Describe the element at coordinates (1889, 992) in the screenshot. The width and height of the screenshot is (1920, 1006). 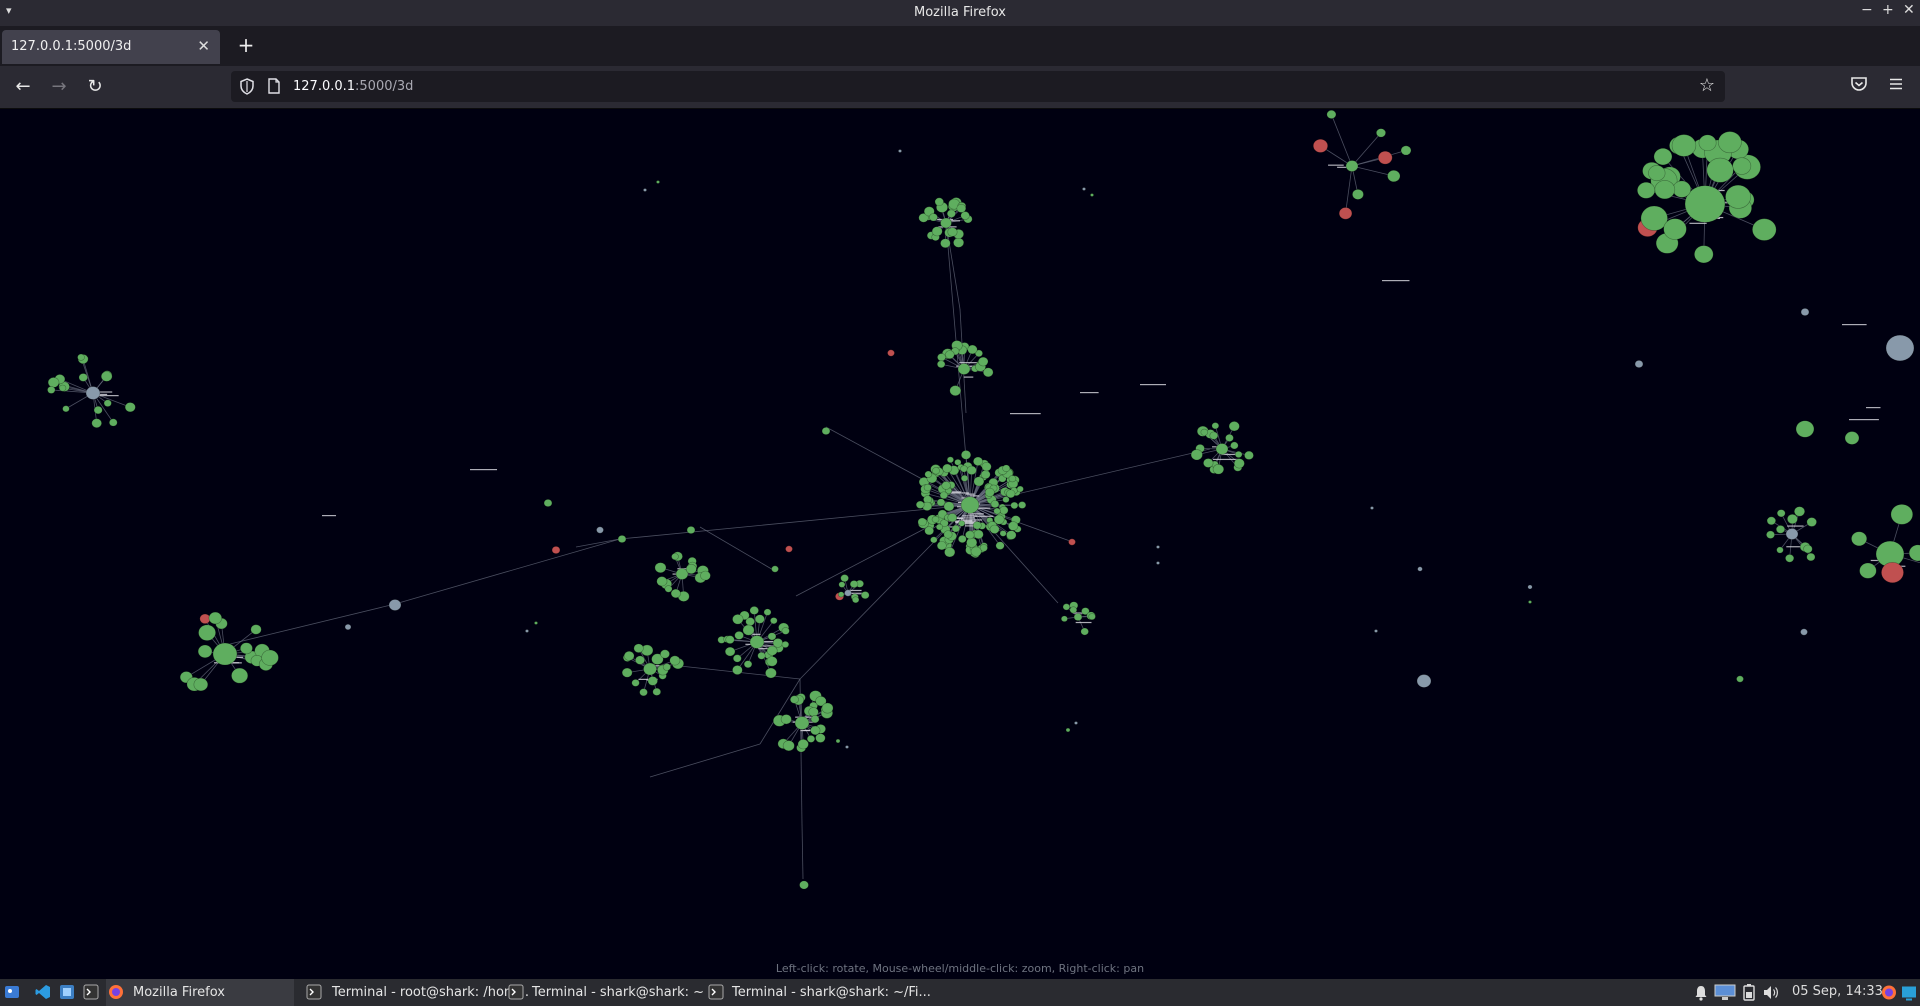
I see `firefox-icon` at that location.